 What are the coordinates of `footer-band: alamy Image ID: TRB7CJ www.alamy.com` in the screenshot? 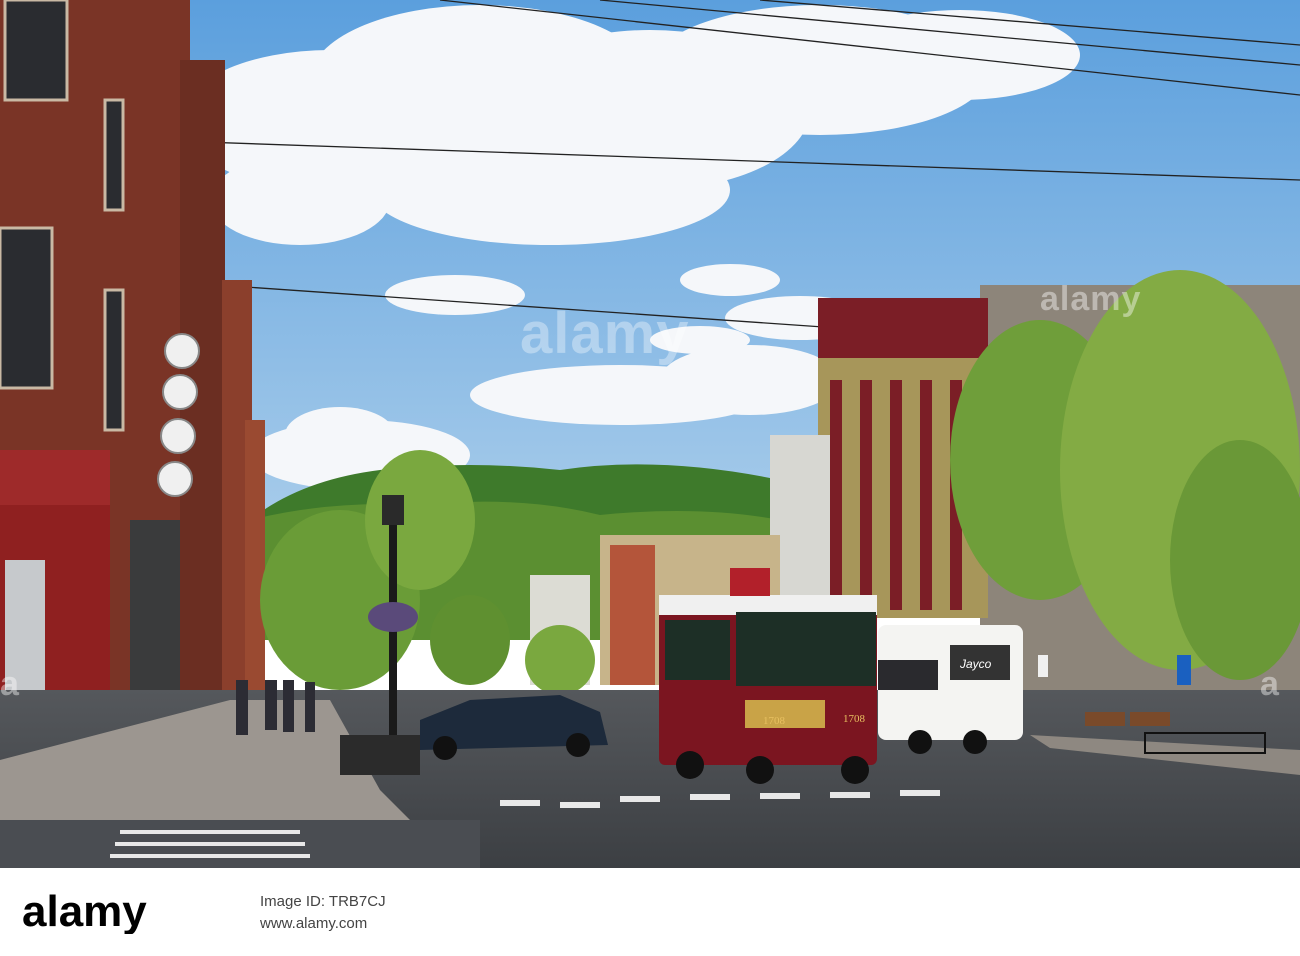 It's located at (650, 912).